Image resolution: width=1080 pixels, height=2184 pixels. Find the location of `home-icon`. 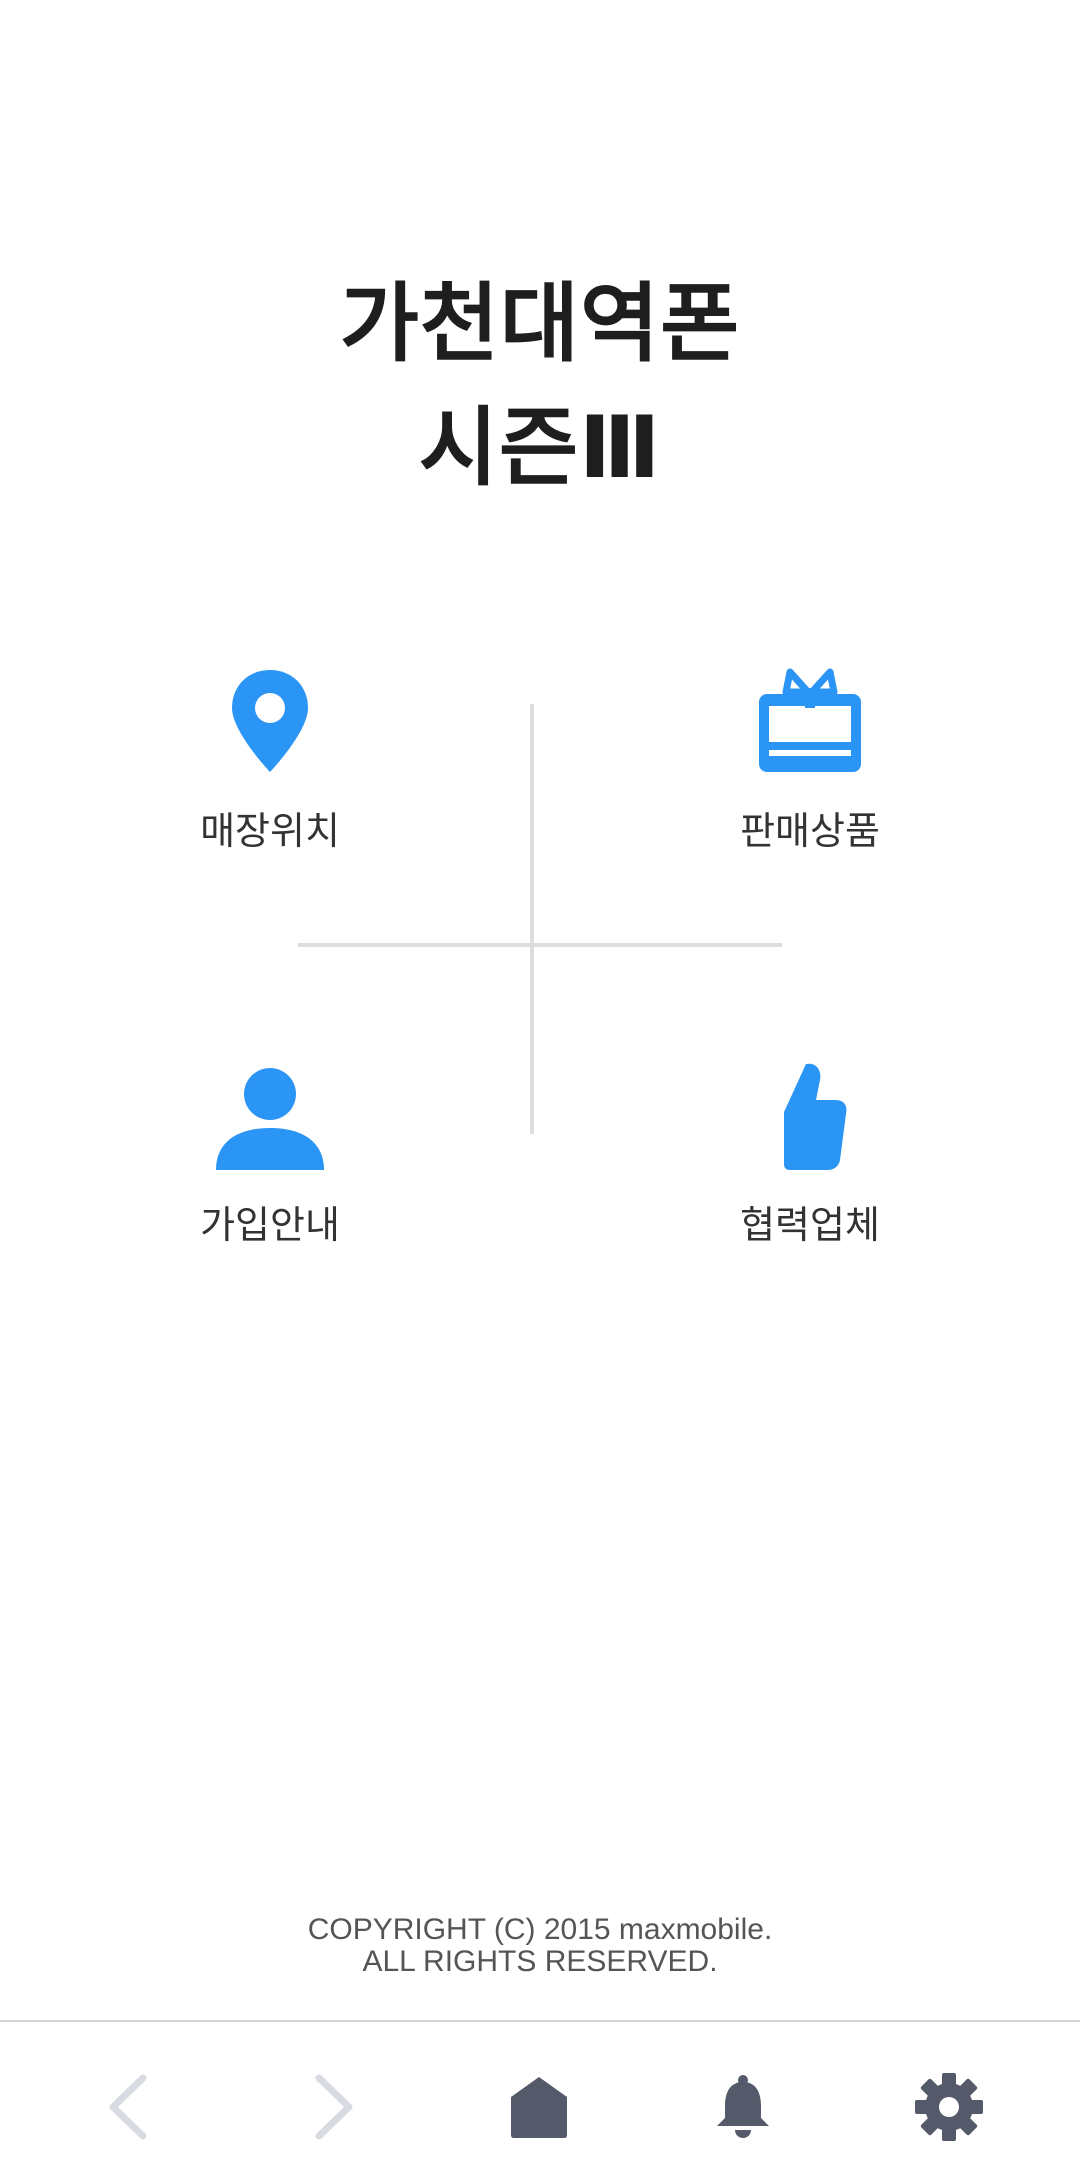

home-icon is located at coordinates (539, 2107).